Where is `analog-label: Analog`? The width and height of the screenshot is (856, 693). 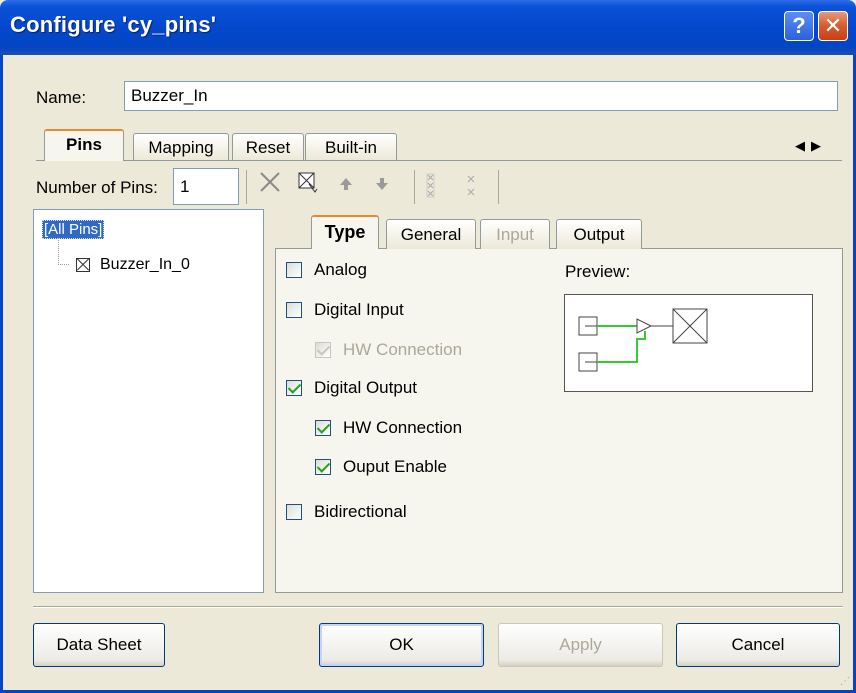
analog-label: Analog is located at coordinates (340, 269).